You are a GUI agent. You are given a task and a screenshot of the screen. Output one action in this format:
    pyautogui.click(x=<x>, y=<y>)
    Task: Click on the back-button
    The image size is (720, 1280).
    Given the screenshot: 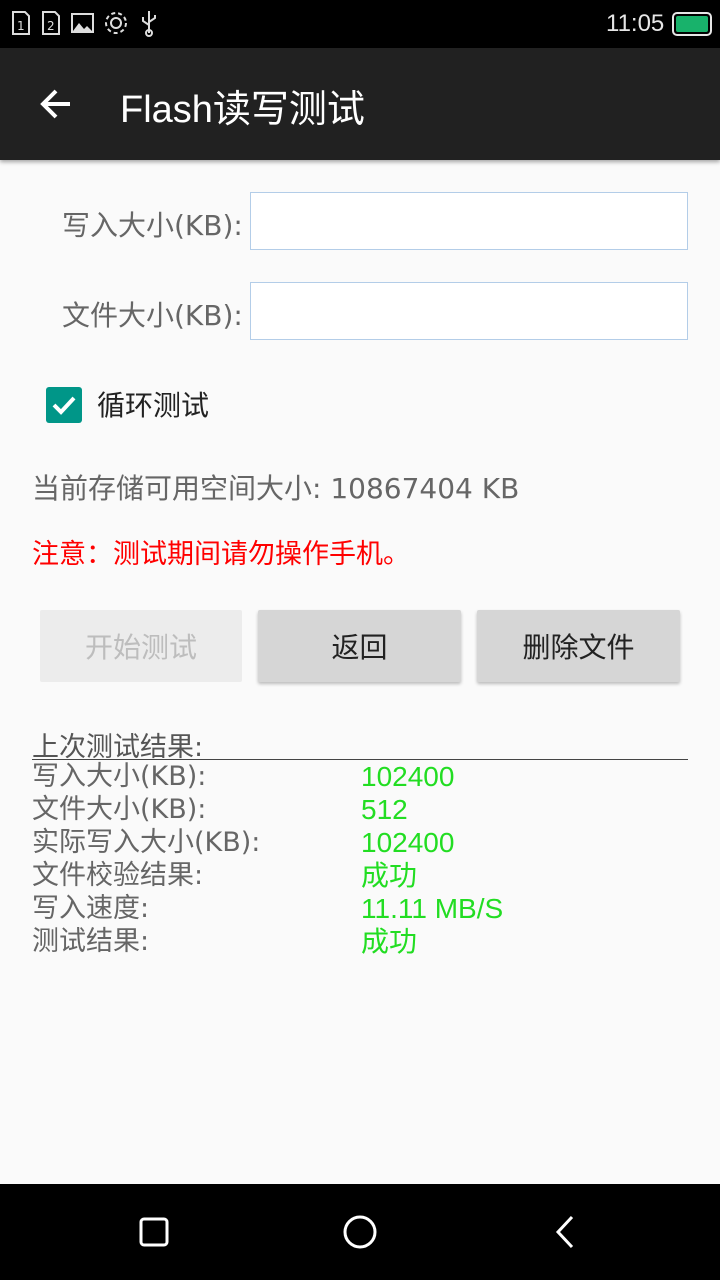 What is the action you would take?
    pyautogui.click(x=56, y=104)
    